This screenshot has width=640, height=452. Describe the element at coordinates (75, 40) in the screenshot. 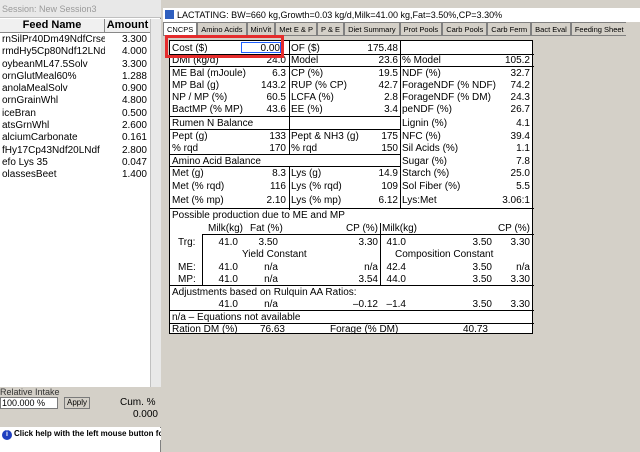

I see `feed-row: rnSilPr40Dm49NdfCrse 3.300` at that location.